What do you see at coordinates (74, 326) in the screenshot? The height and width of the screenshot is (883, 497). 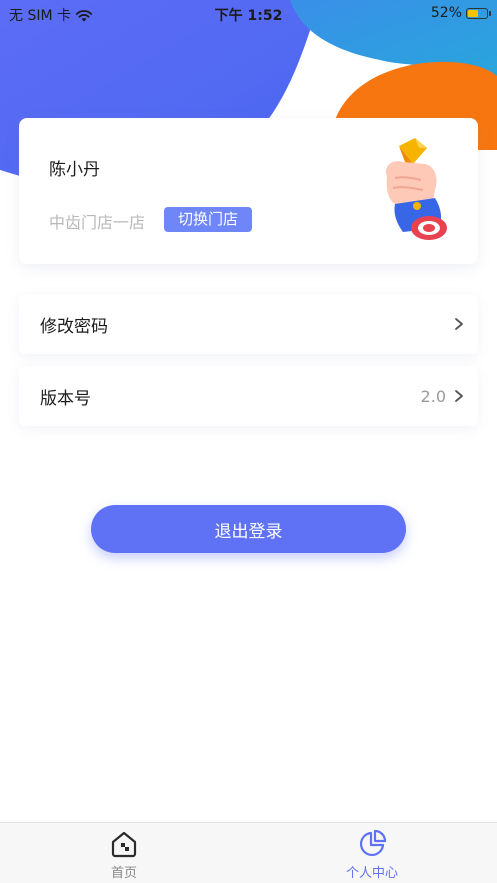 I see `change-password-label: 修改密码` at bounding box center [74, 326].